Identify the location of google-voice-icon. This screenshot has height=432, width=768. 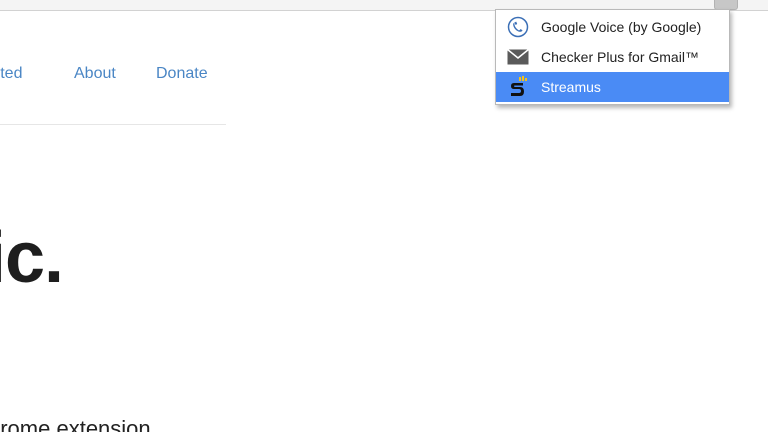
(518, 27).